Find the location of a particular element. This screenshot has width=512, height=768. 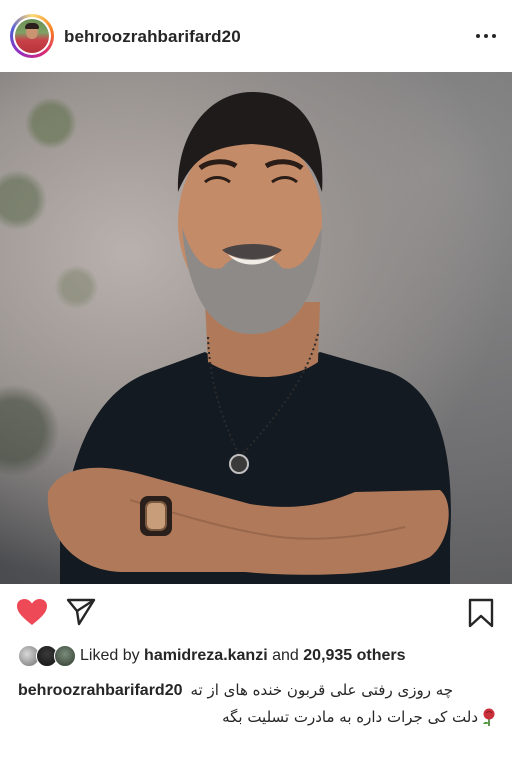

caption-text-line2: دلت کی جرات داره به مادرت تسلیت بگه is located at coordinates (350, 717).